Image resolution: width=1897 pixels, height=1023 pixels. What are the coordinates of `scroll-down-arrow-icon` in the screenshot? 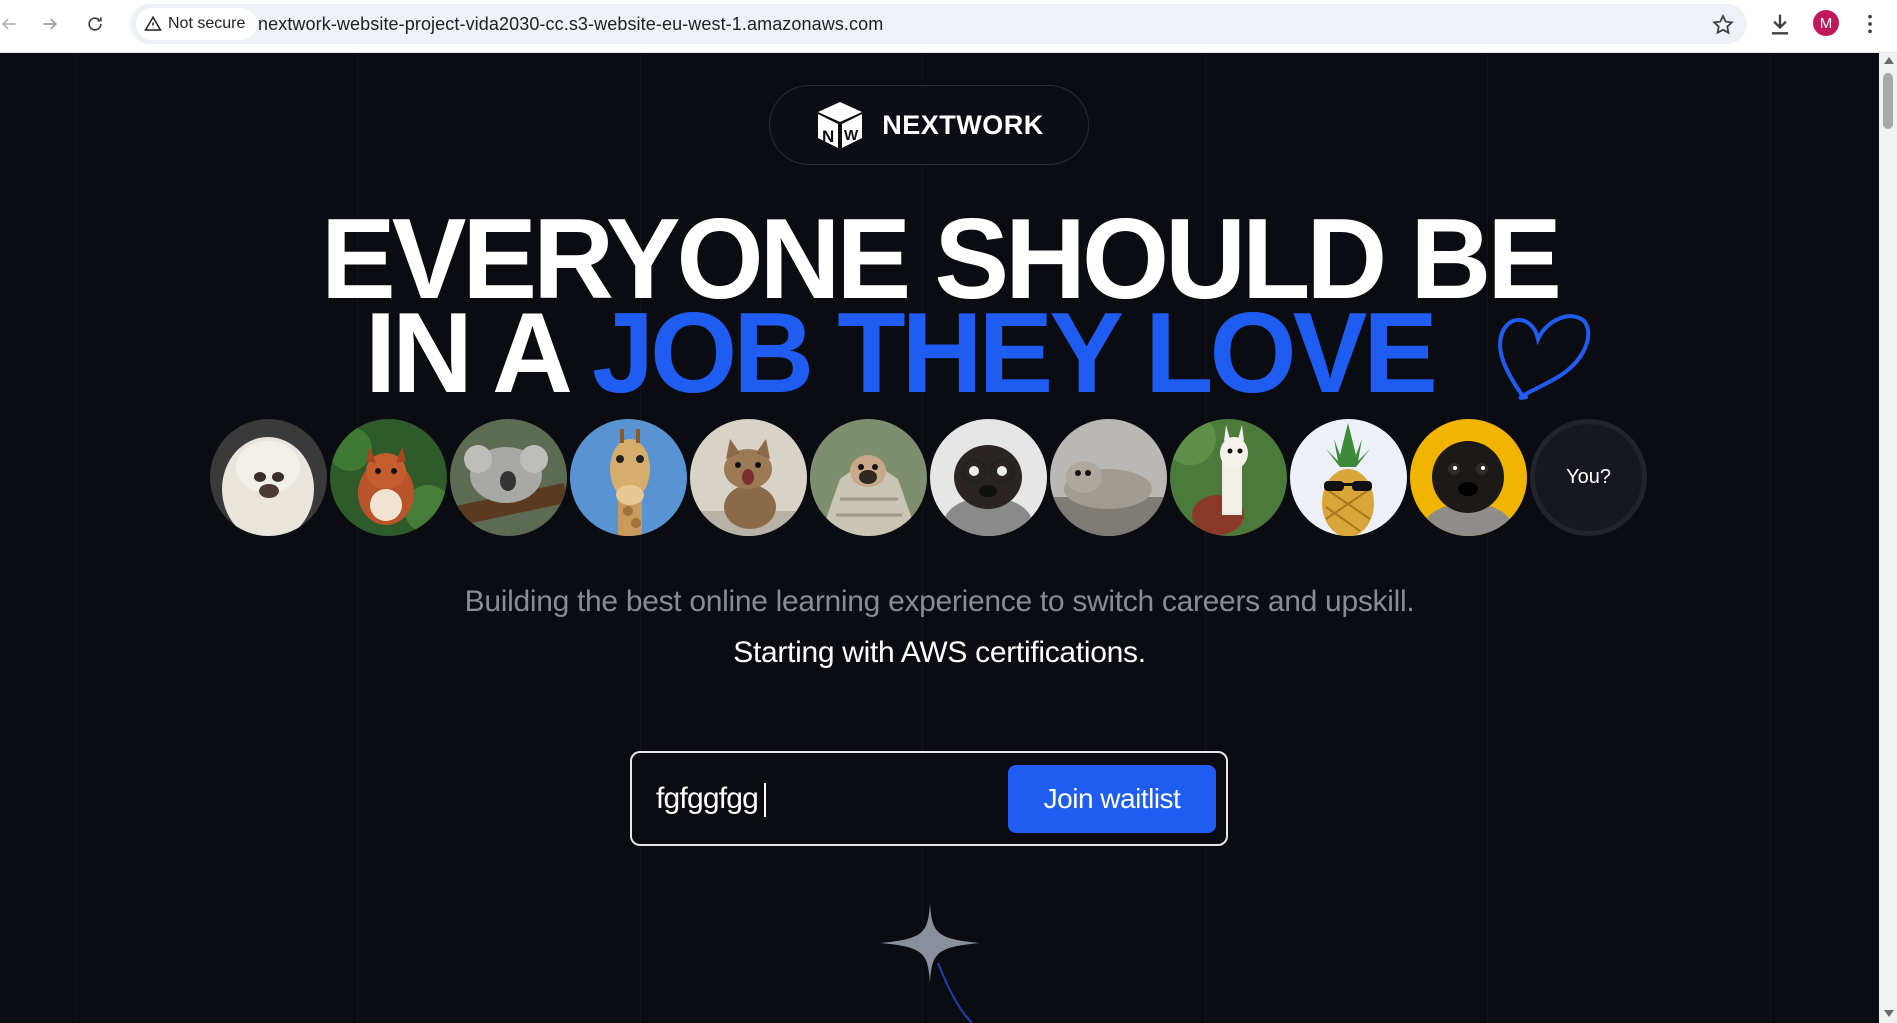 It's located at (1889, 1013).